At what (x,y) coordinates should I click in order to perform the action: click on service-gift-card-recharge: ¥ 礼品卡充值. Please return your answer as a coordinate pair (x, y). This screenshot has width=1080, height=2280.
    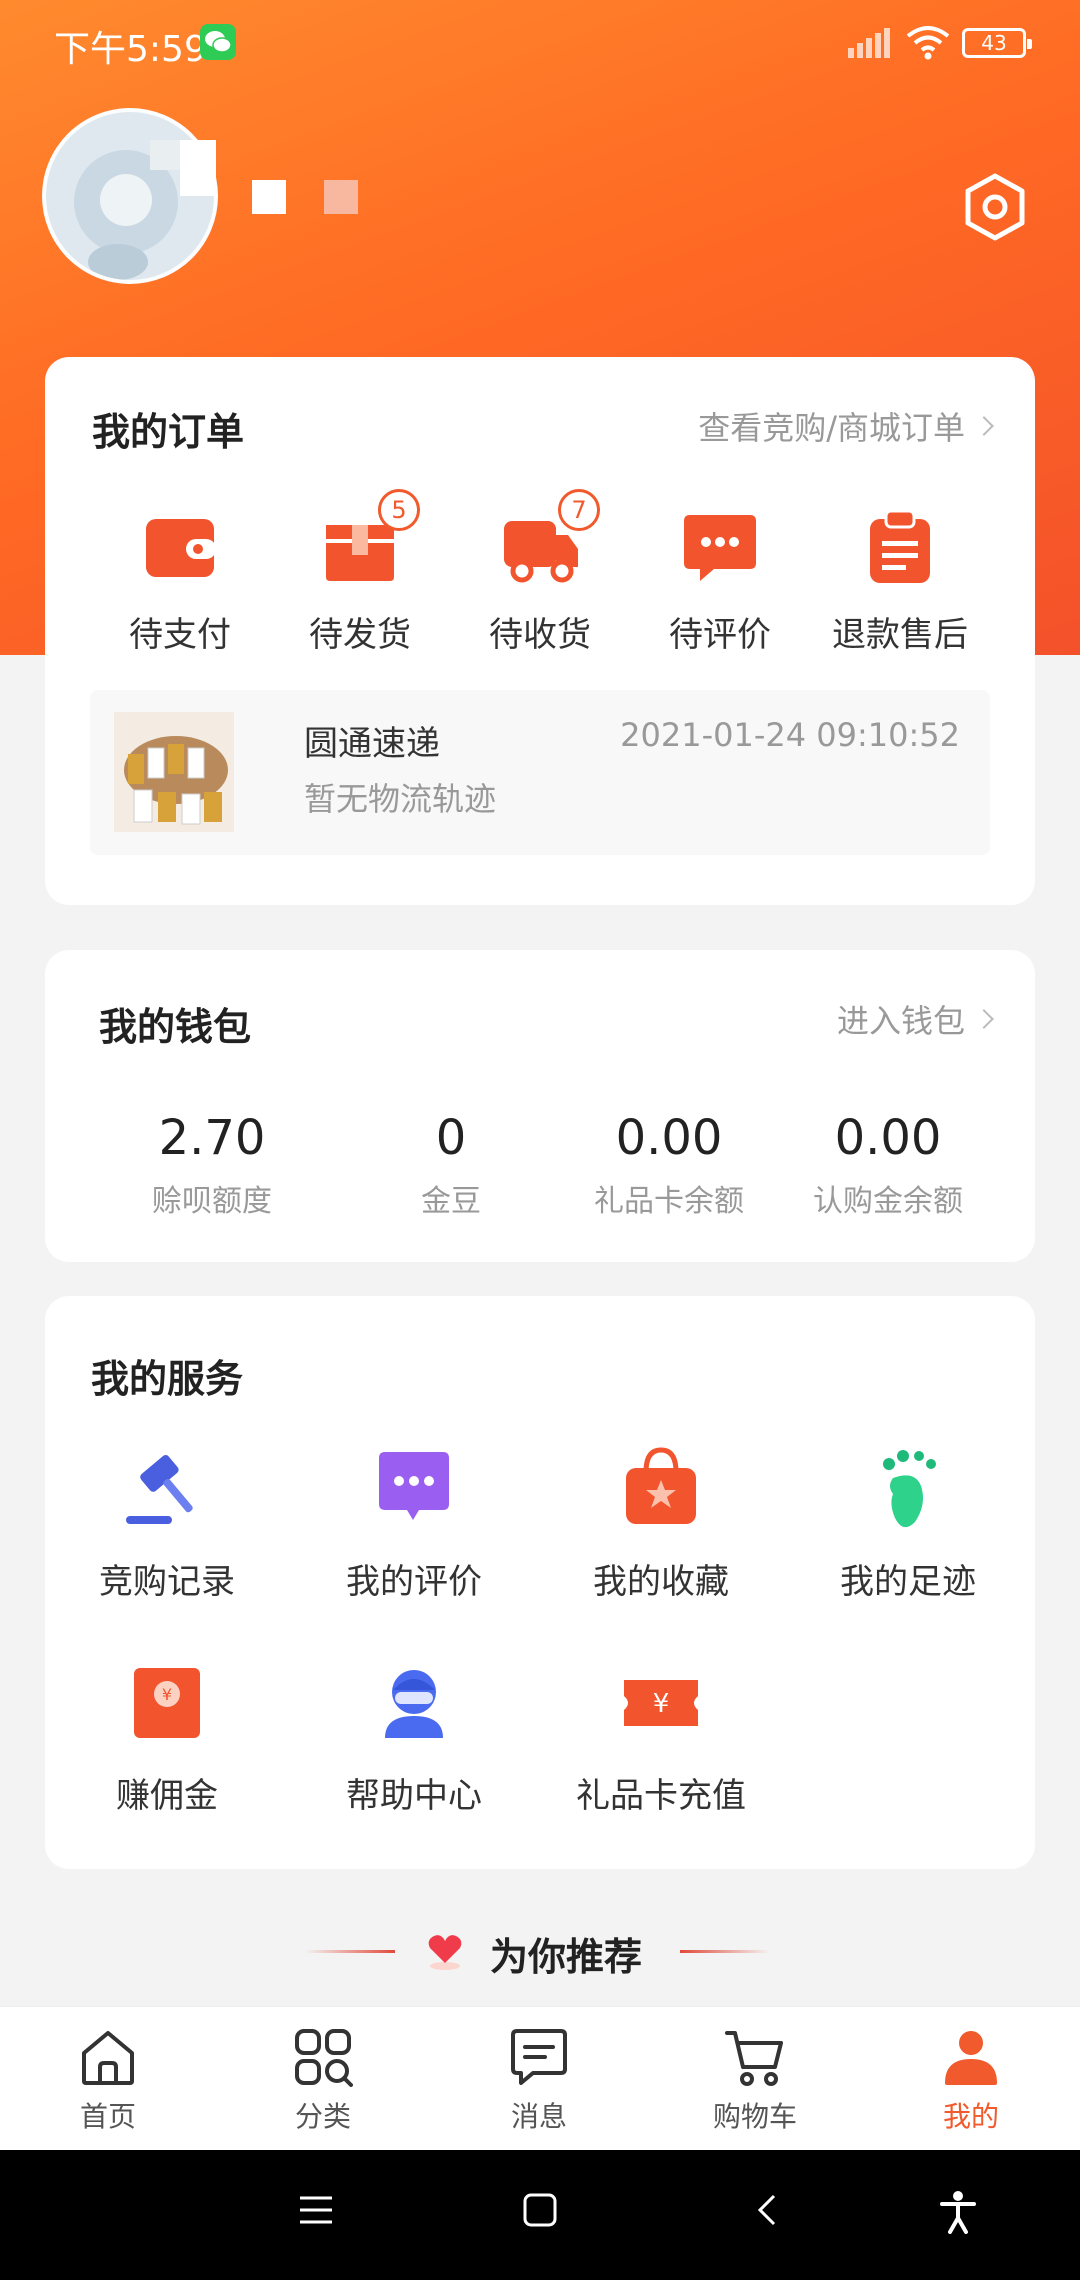
    Looking at the image, I should click on (661, 1737).